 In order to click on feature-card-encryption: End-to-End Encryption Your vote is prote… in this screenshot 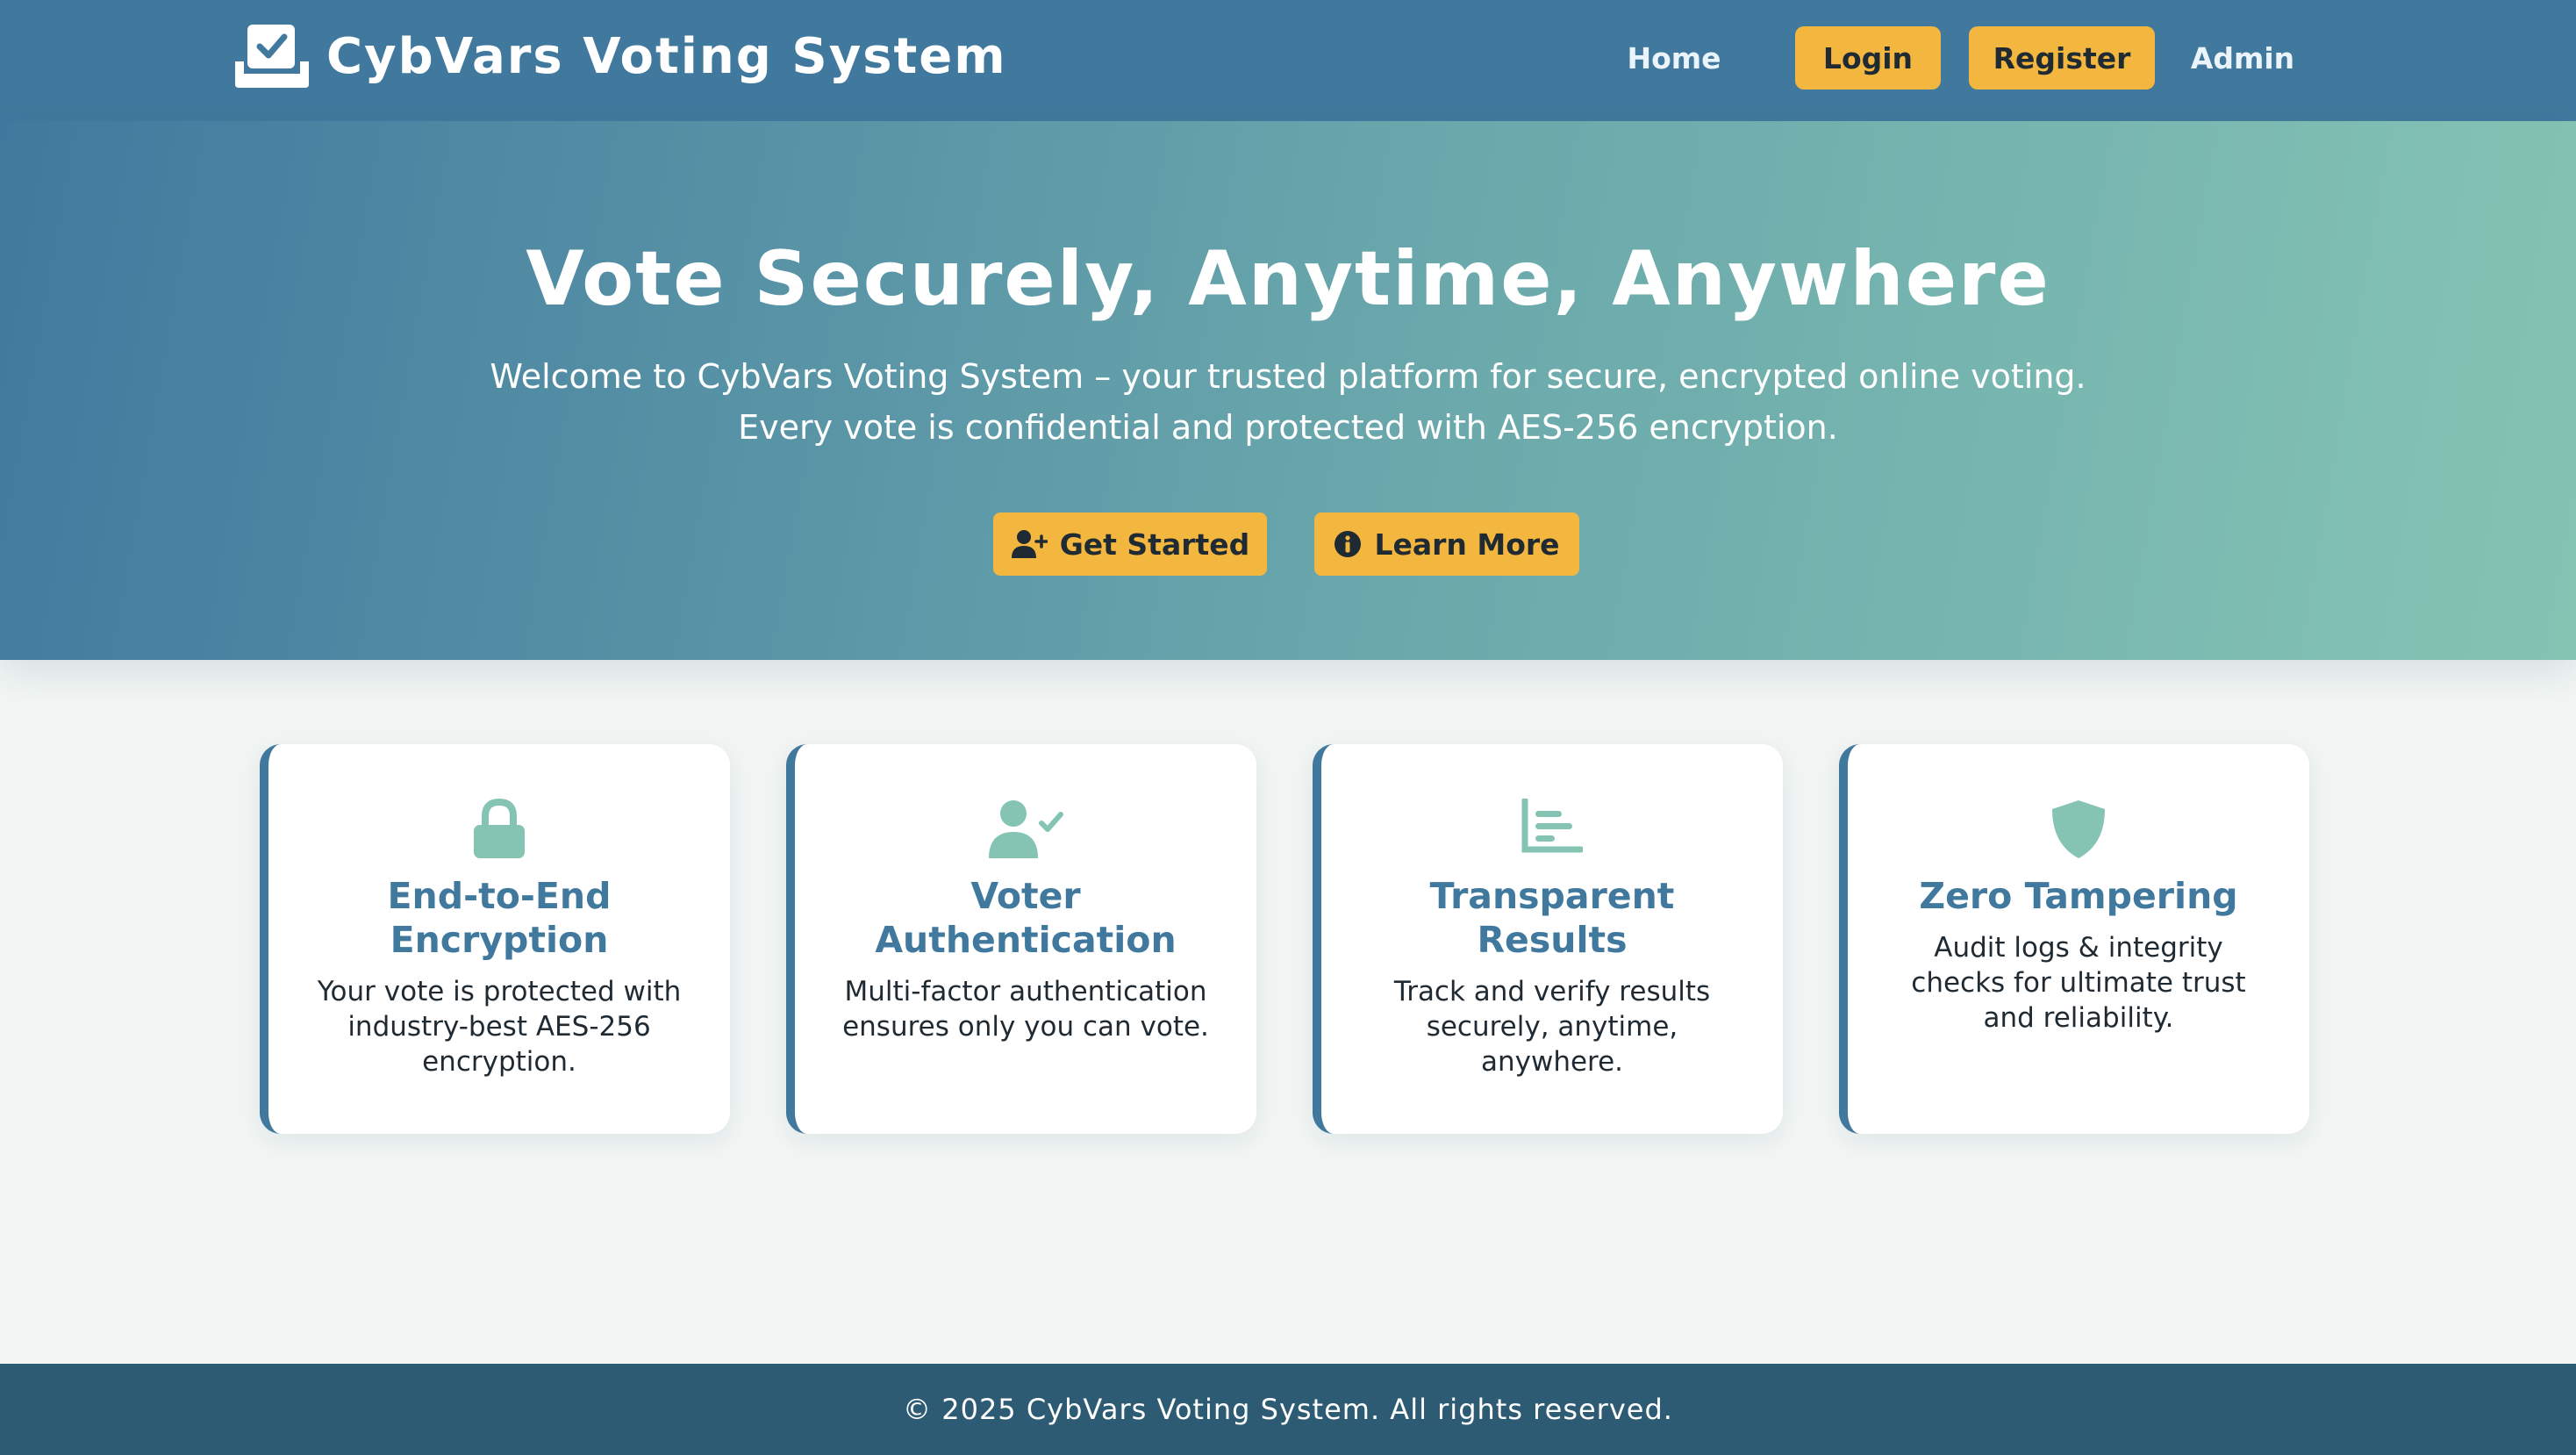, I will do `click(495, 939)`.